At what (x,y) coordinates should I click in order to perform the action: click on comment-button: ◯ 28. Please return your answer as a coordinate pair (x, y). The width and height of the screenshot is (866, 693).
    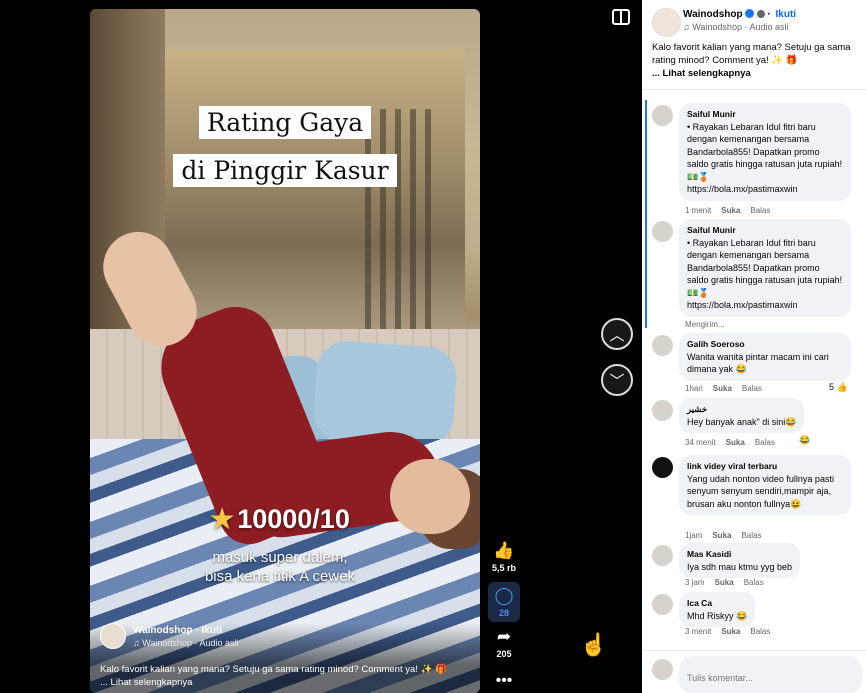
    Looking at the image, I should click on (504, 602).